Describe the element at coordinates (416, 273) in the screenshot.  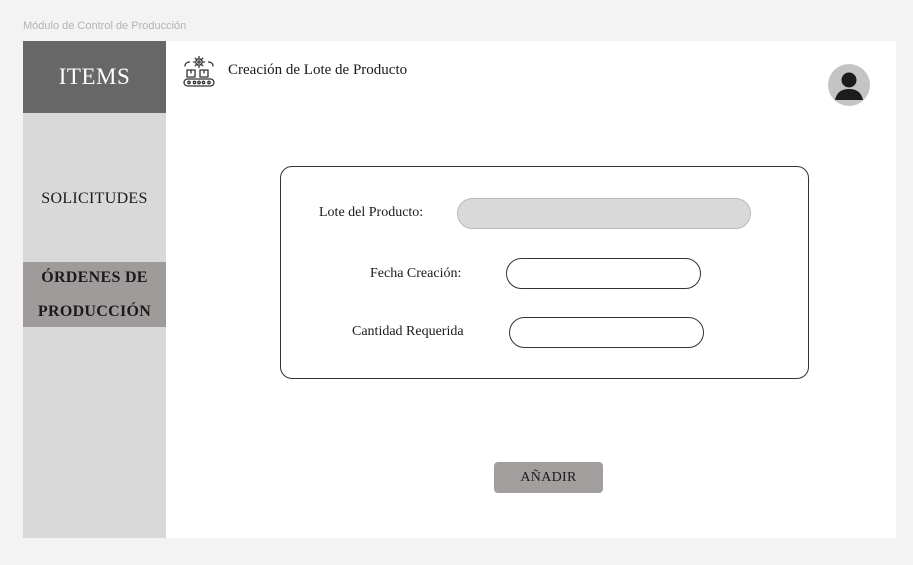
I see `fecha-creacion-label: Fecha Creación:` at that location.